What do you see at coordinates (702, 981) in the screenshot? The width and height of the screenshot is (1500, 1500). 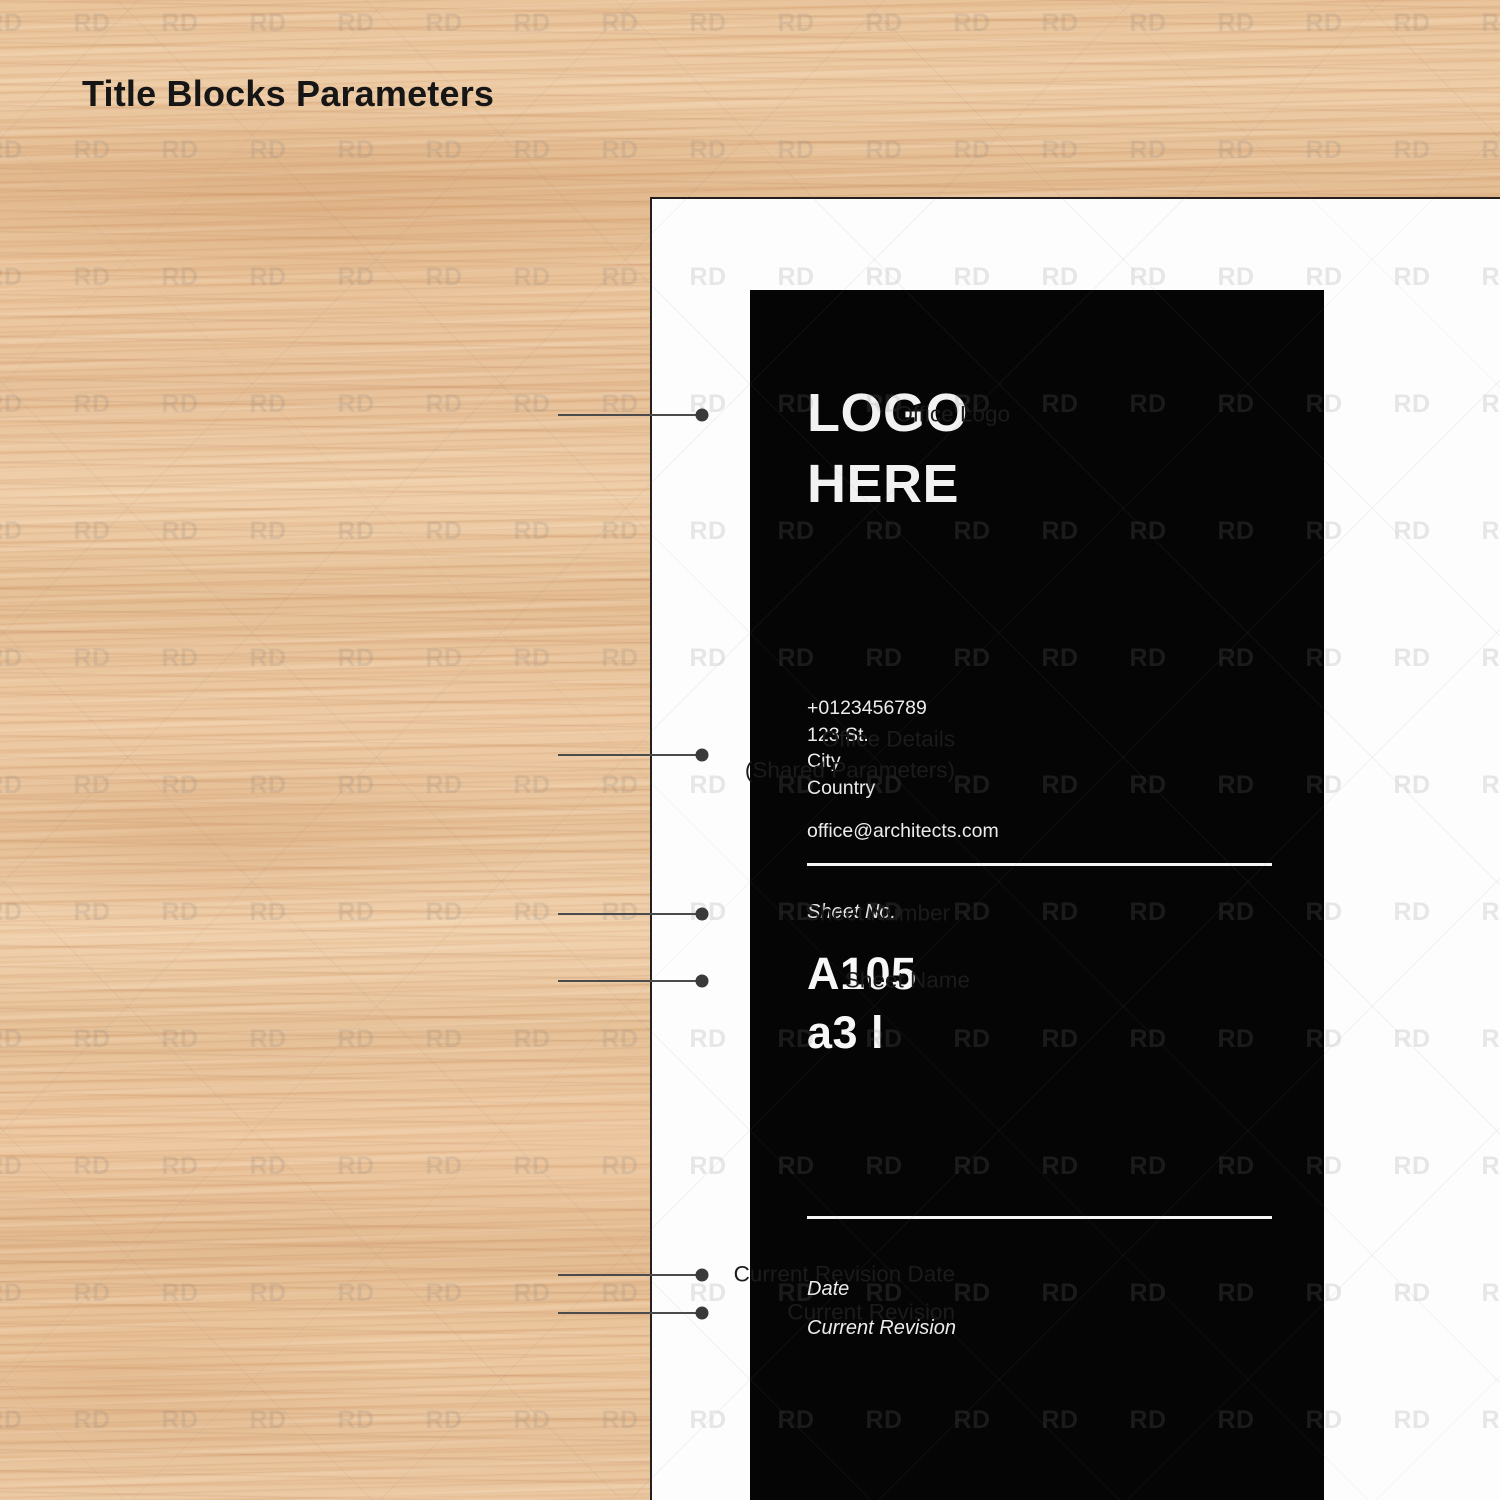 I see `annotation-dot-sheet-name` at bounding box center [702, 981].